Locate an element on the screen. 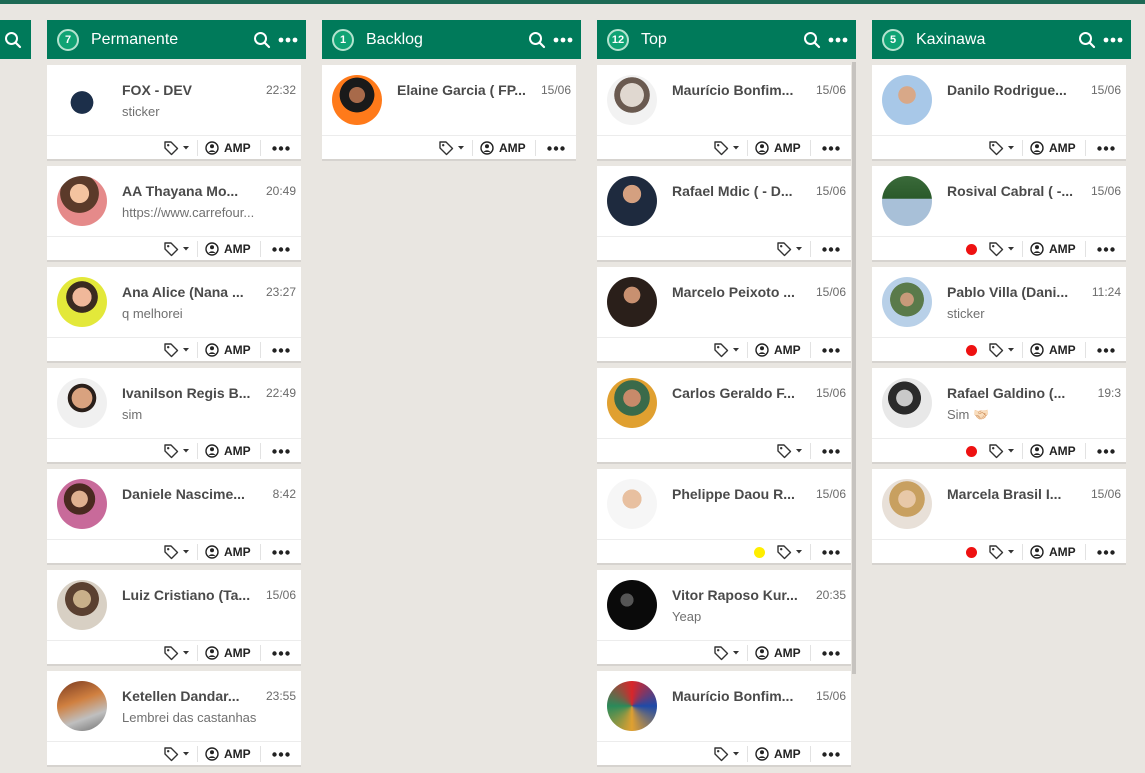 The height and width of the screenshot is (773, 1145). user-circle-icon is located at coordinates (212, 754).